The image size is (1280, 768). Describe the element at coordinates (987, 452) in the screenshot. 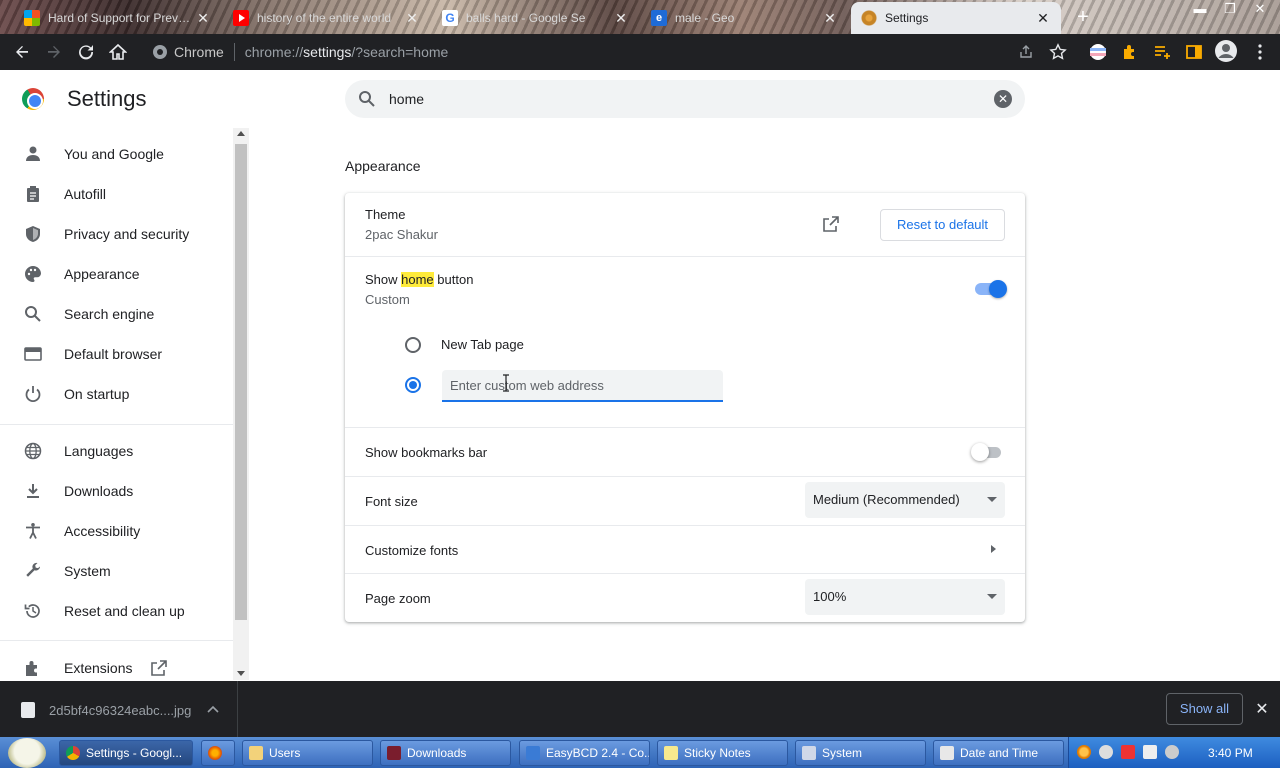

I see `bookmarks-bar-toggle` at that location.